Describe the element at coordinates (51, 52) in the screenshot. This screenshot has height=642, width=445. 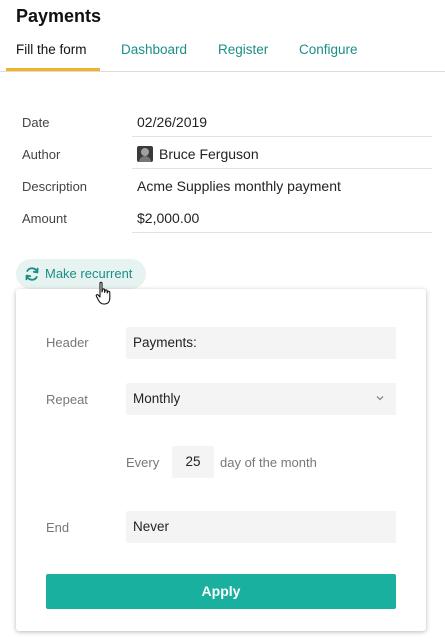
I see `tab-fill-the-form: Fill the form` at that location.